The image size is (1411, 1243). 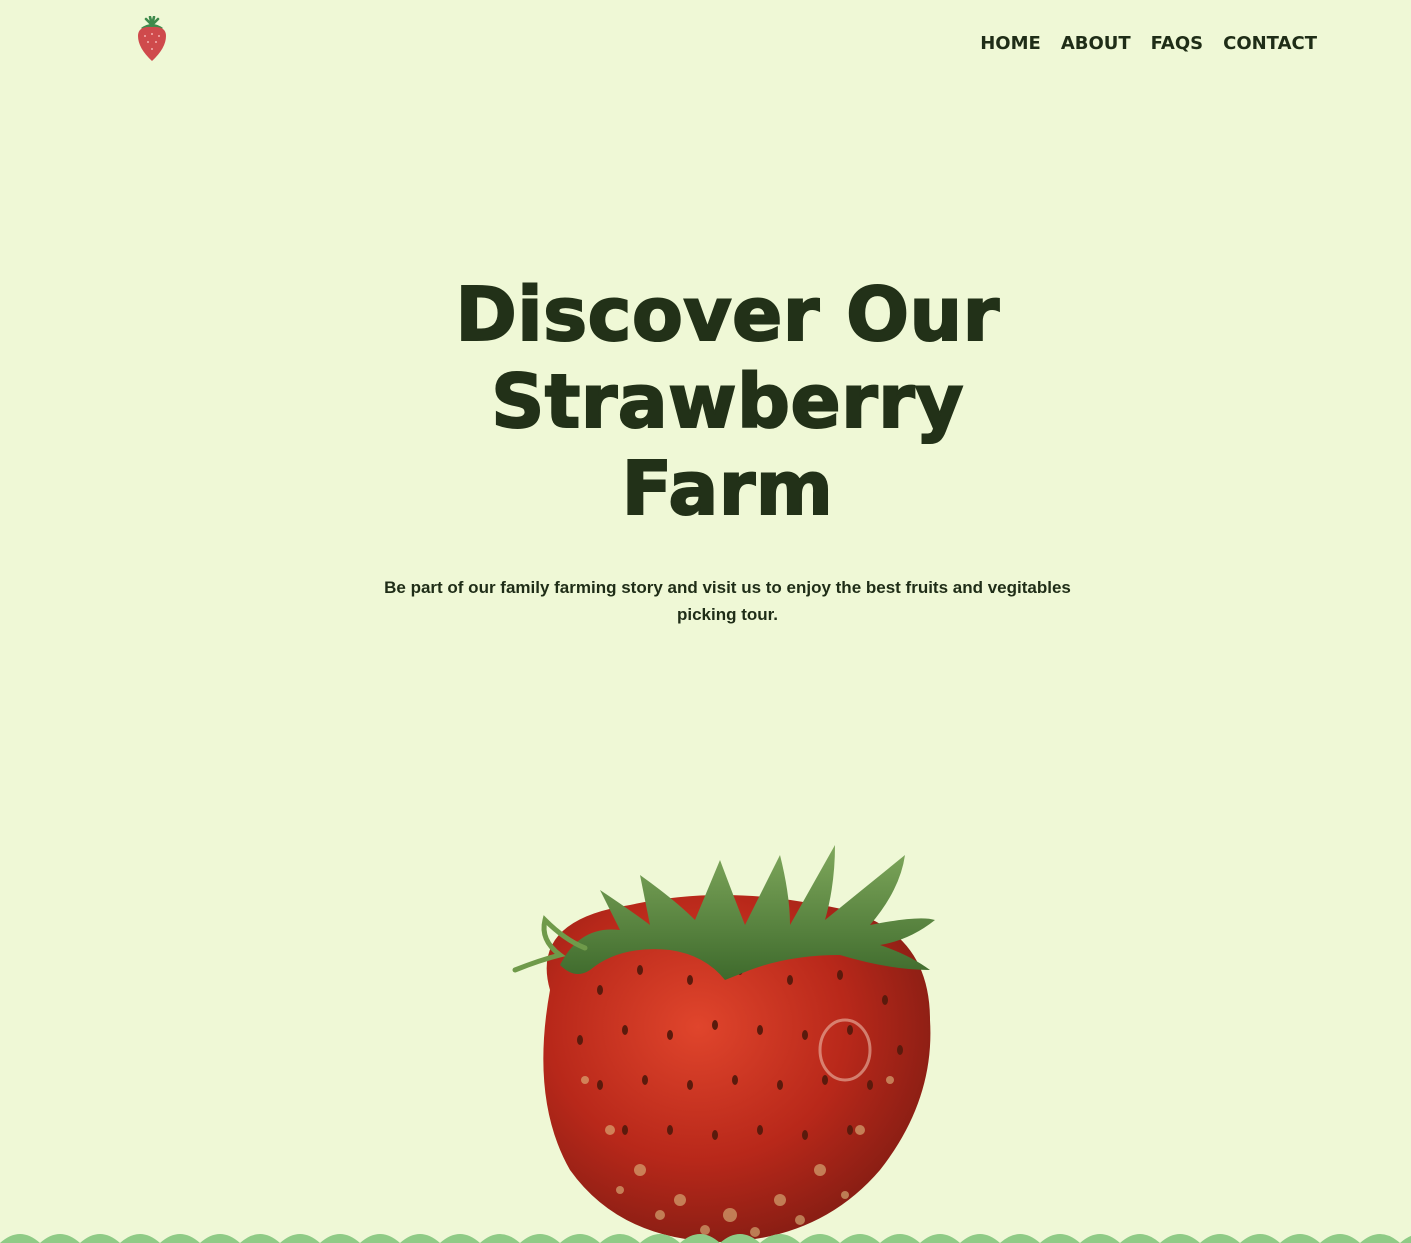 I want to click on hero-title-line-2: Strawberry, so click(x=727, y=402).